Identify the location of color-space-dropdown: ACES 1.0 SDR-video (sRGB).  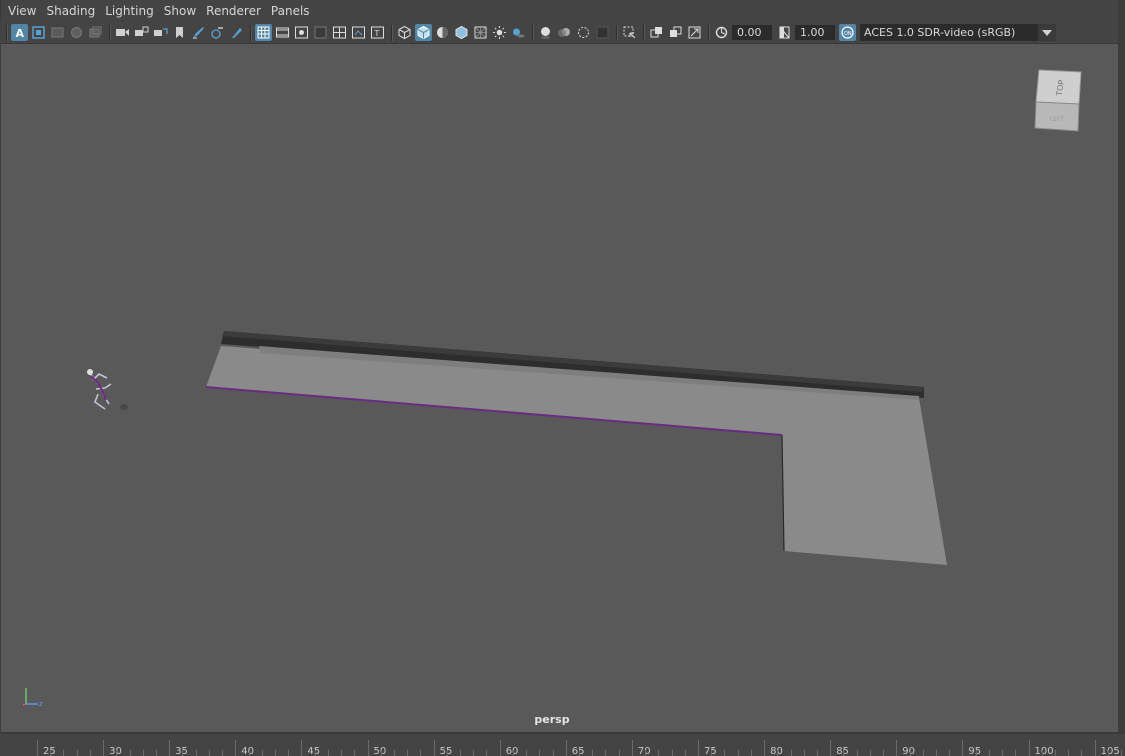
(958, 32).